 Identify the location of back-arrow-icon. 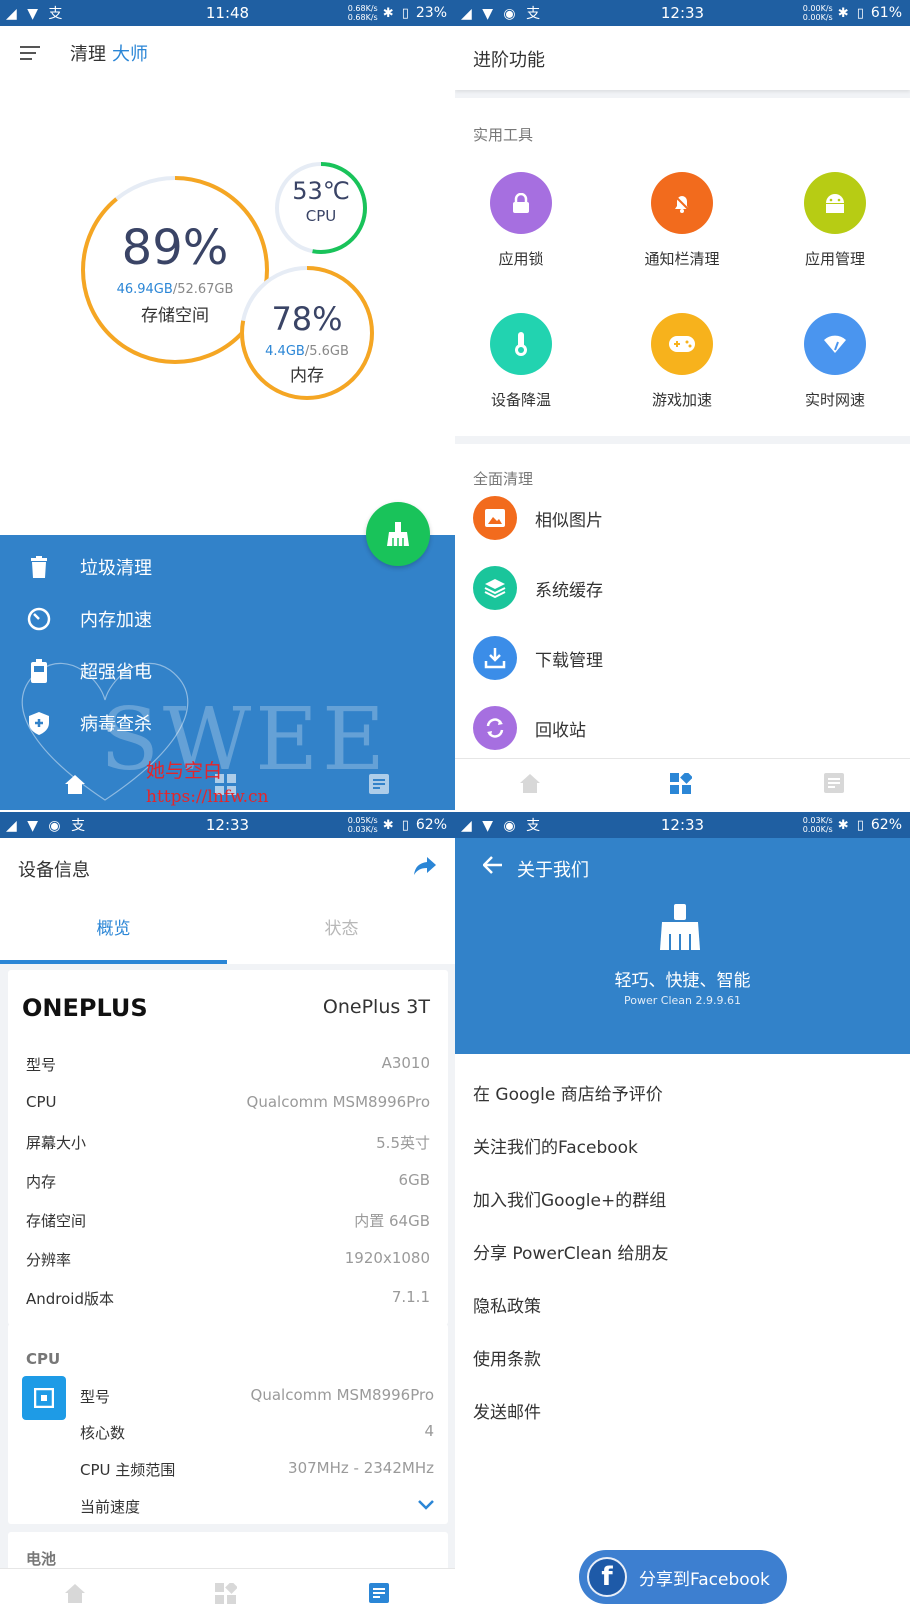
(492, 867).